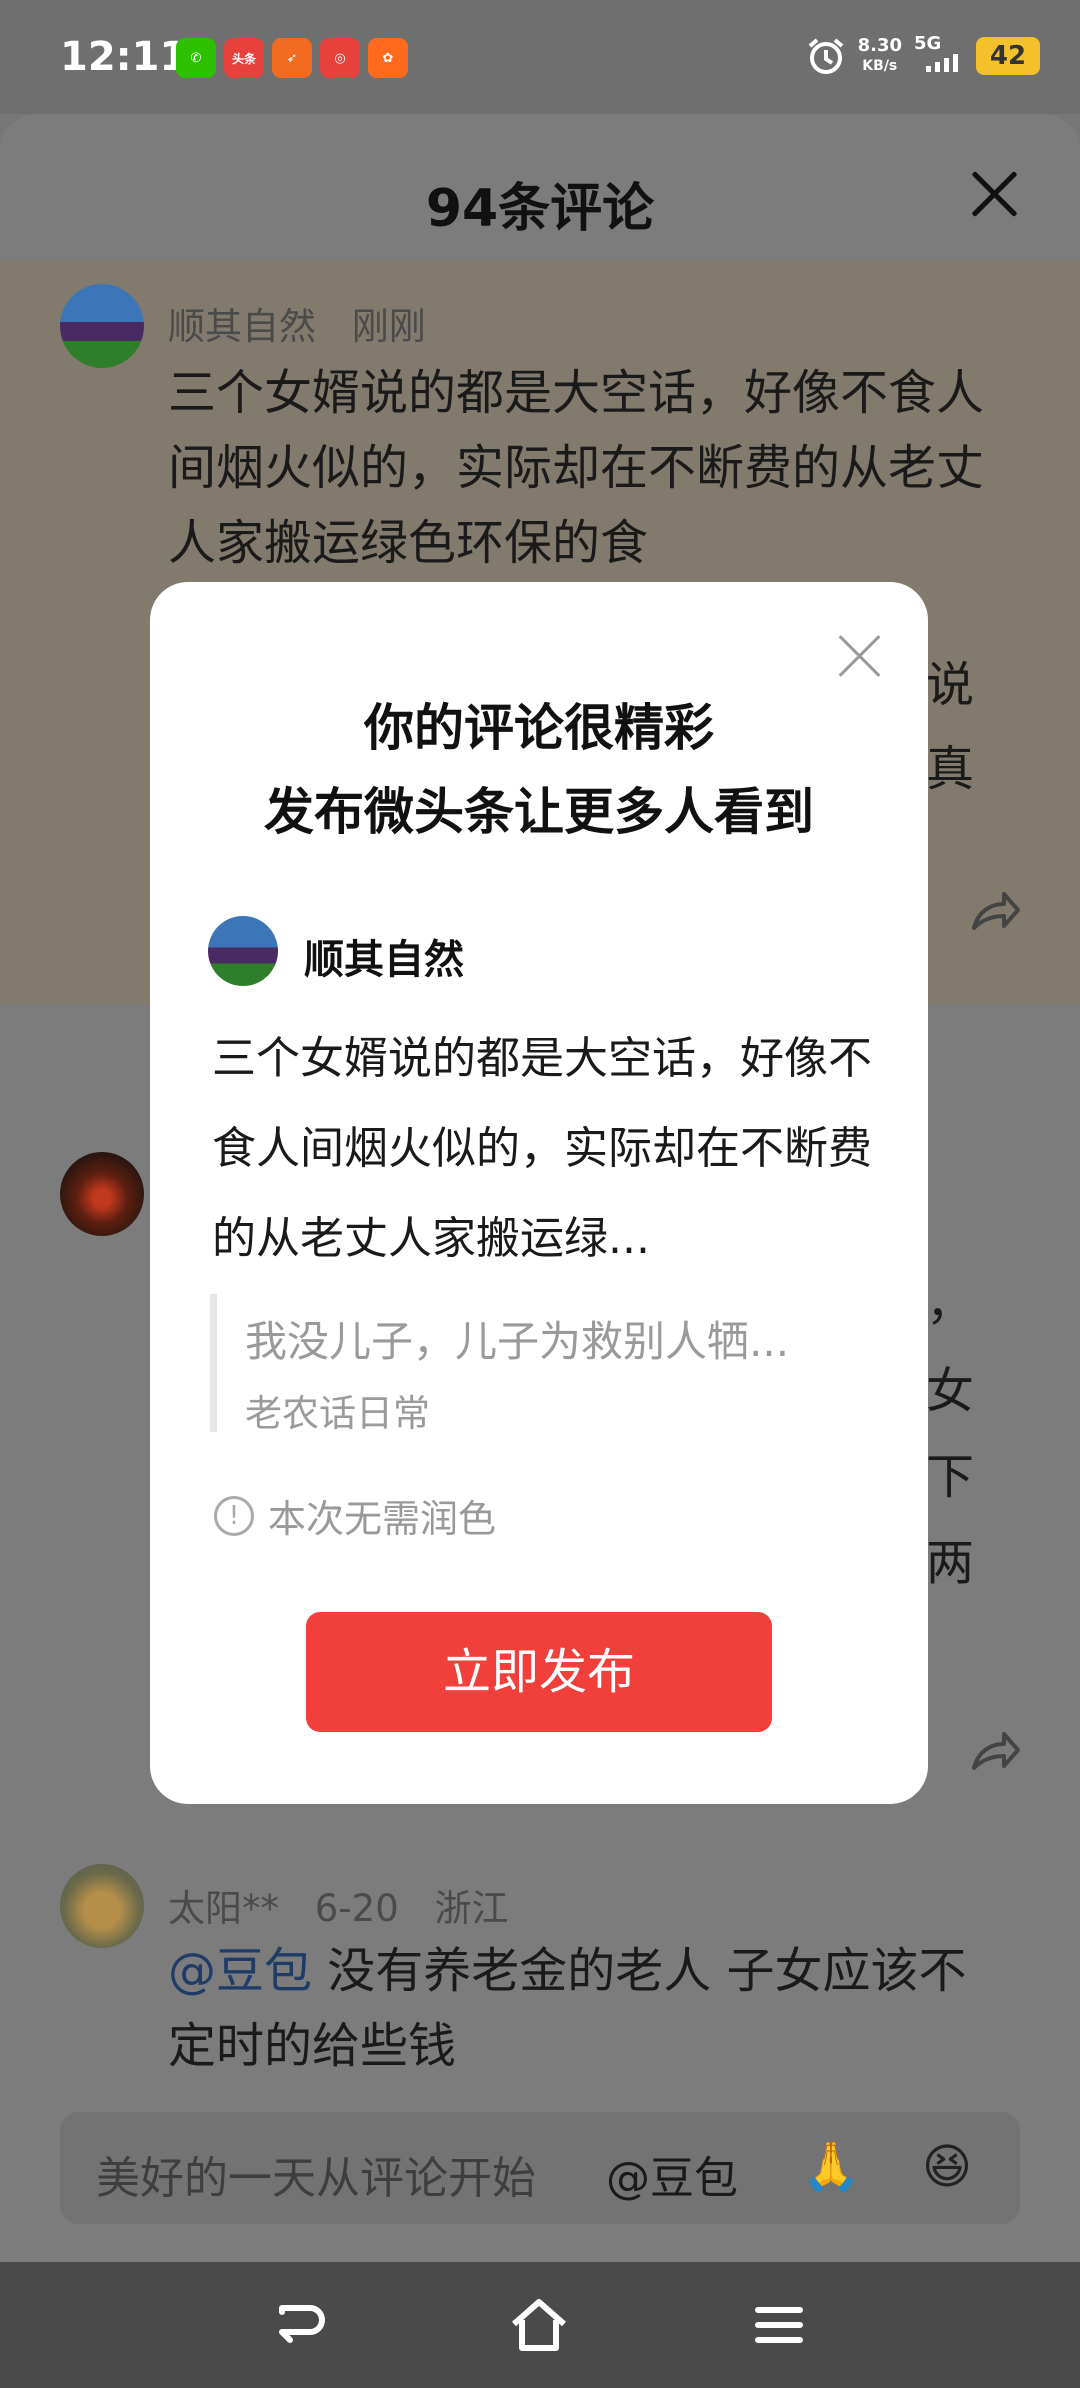 The height and width of the screenshot is (2388, 1080). I want to click on comment-text-fragment: ，, so click(950, 1303).